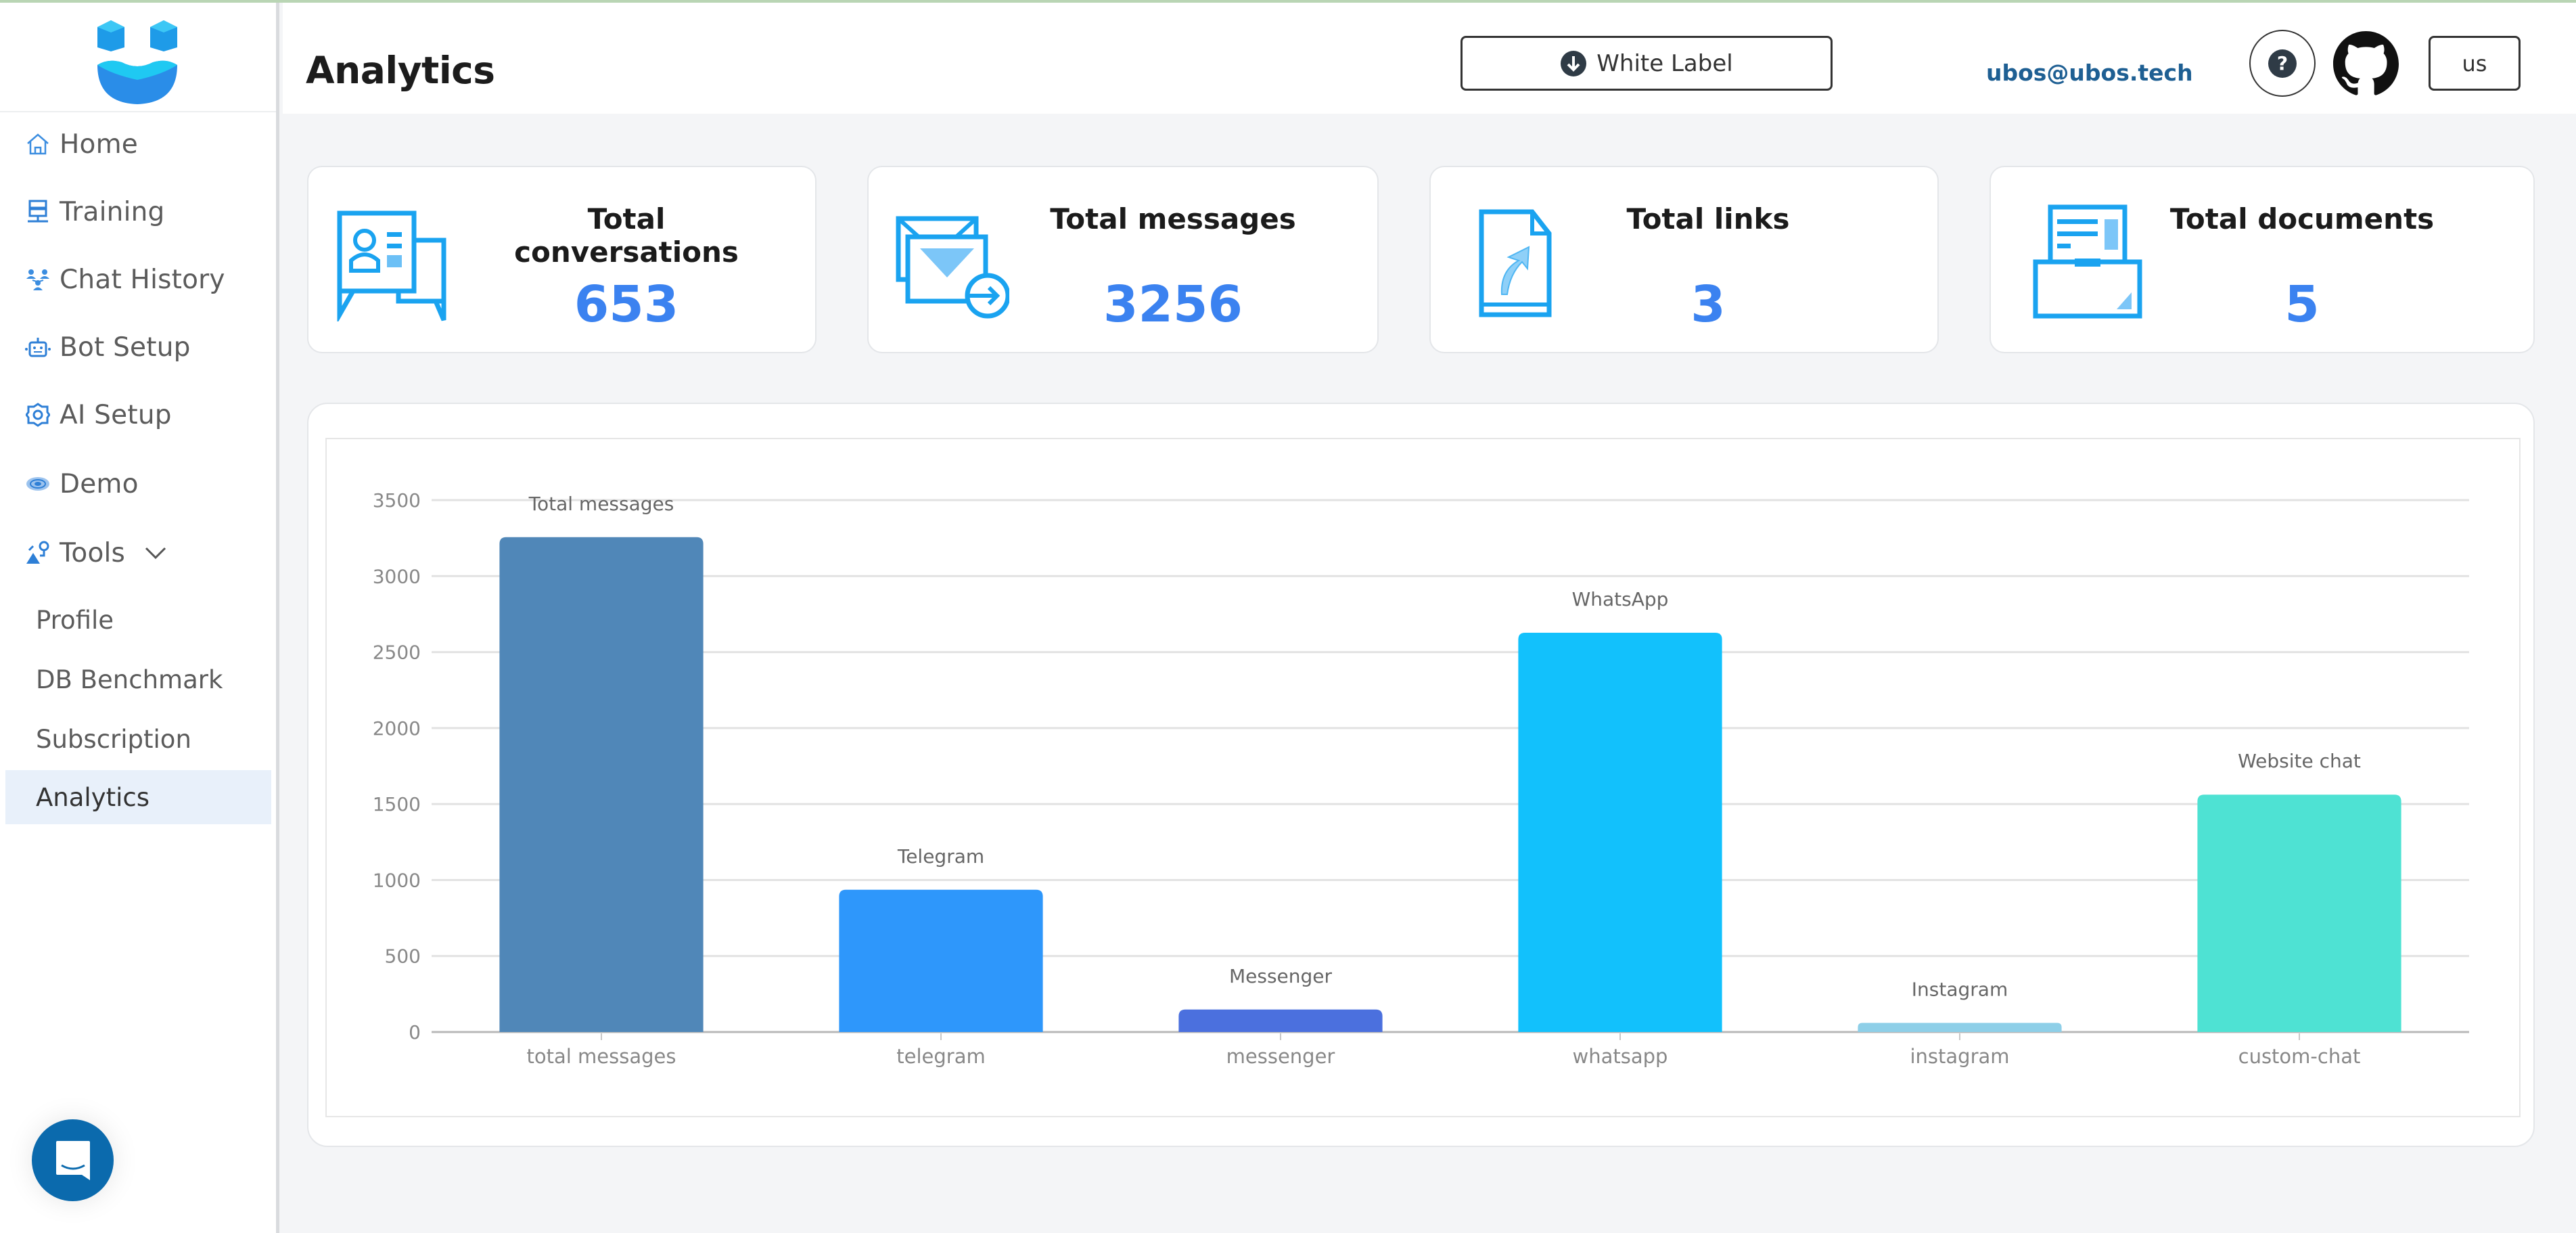  I want to click on bar-telegram, so click(941, 960).